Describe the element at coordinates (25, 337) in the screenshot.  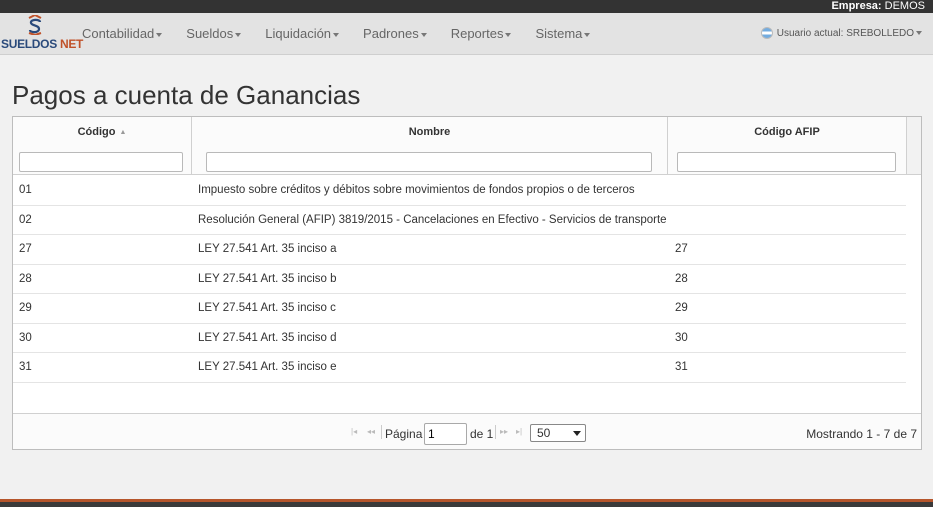
I see `cell-codigo: 30` at that location.